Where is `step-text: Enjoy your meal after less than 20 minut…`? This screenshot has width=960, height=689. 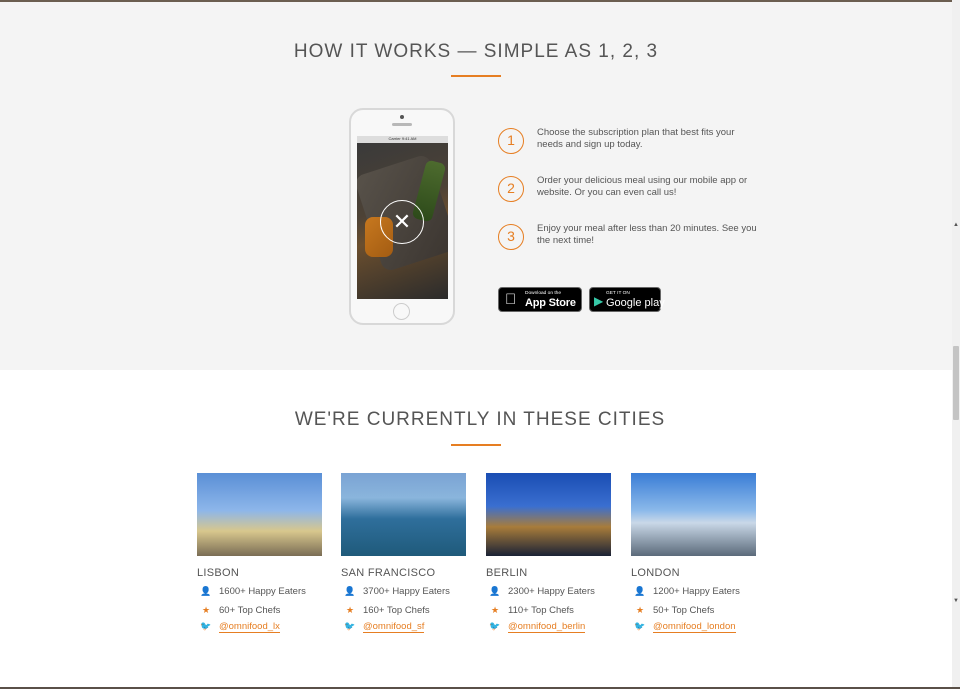
step-text: Enjoy your meal after less than 20 minut… is located at coordinates (647, 234).